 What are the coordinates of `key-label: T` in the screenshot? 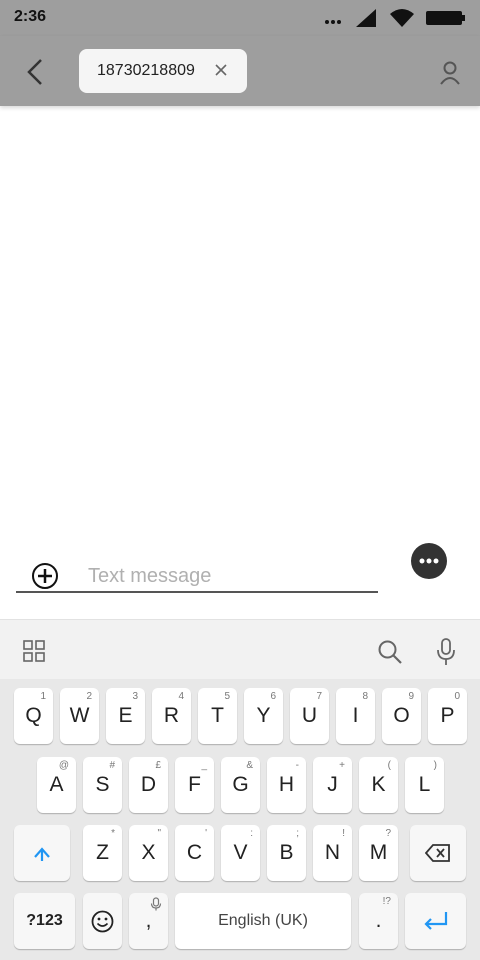 It's located at (217, 715).